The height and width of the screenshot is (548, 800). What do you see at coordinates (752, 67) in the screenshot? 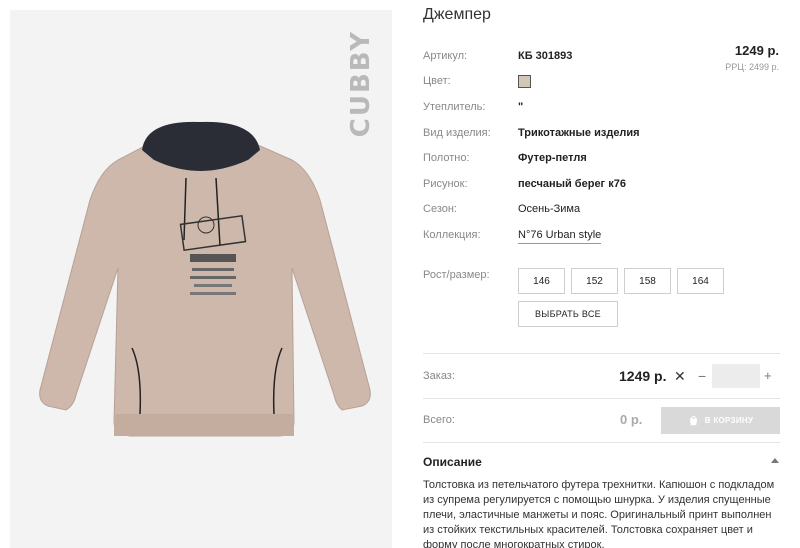
I see `recommended-price: РРЦ: 2499 р.` at bounding box center [752, 67].